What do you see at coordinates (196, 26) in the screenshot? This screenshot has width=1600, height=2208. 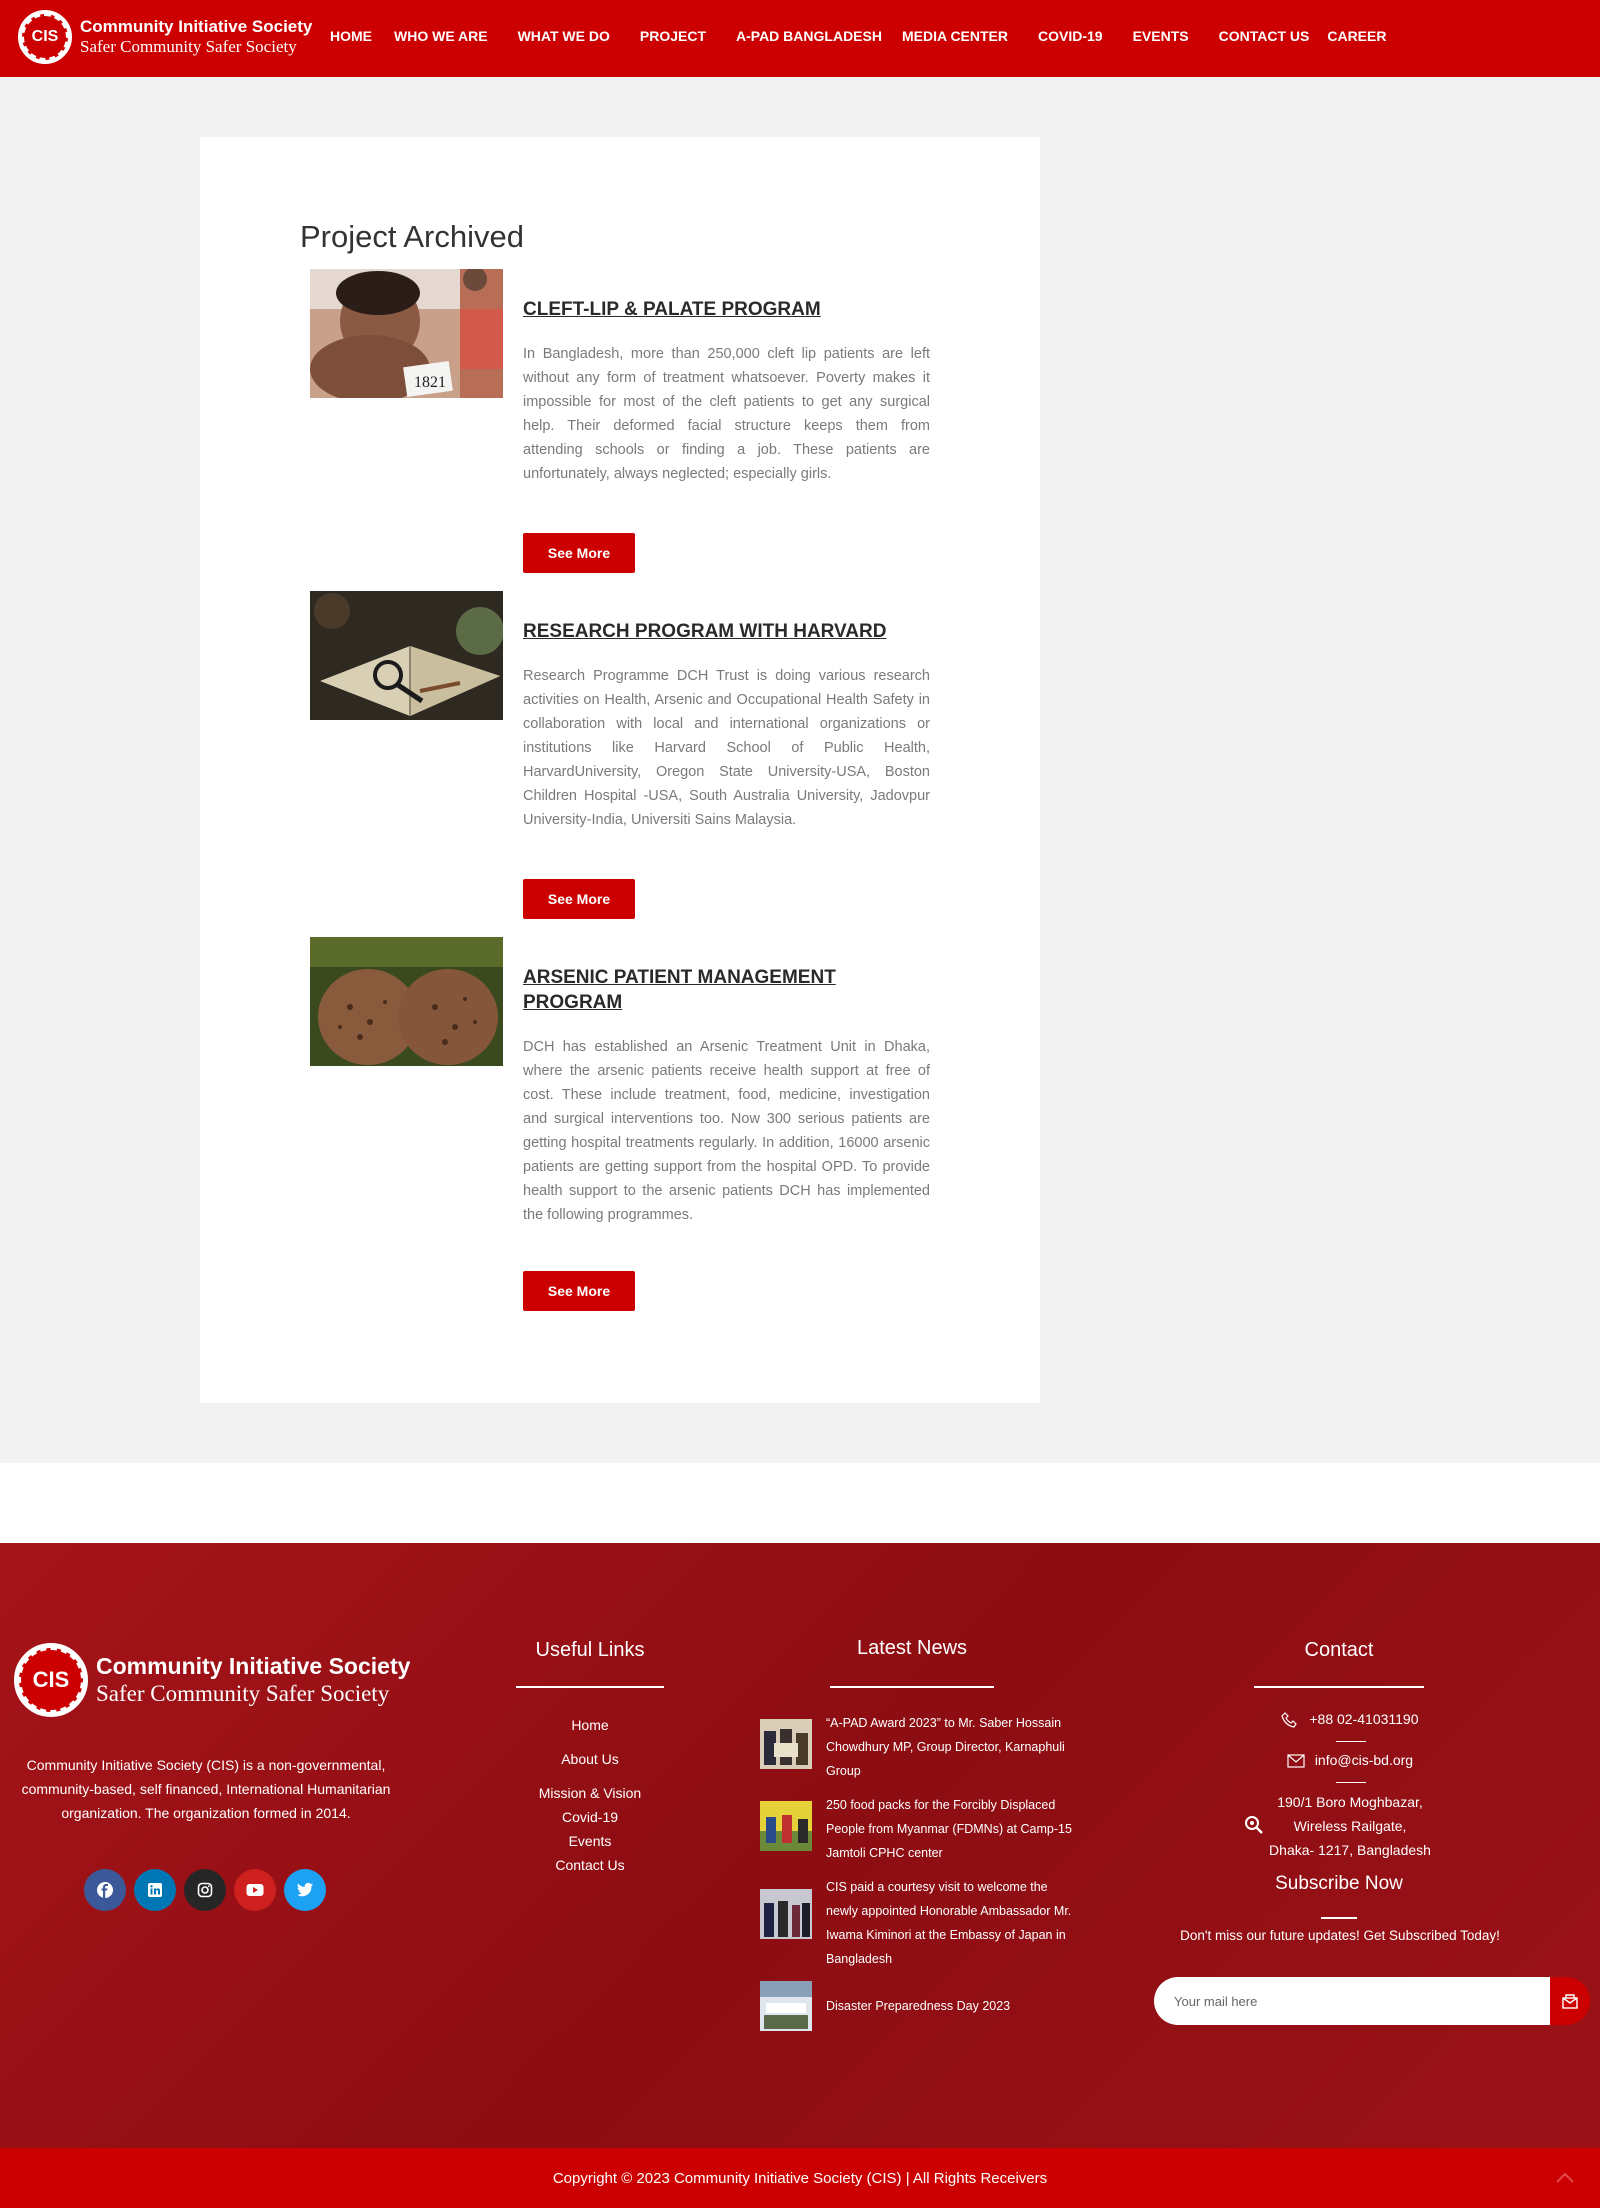 I see `logo-title: Community Initiative Society` at bounding box center [196, 26].